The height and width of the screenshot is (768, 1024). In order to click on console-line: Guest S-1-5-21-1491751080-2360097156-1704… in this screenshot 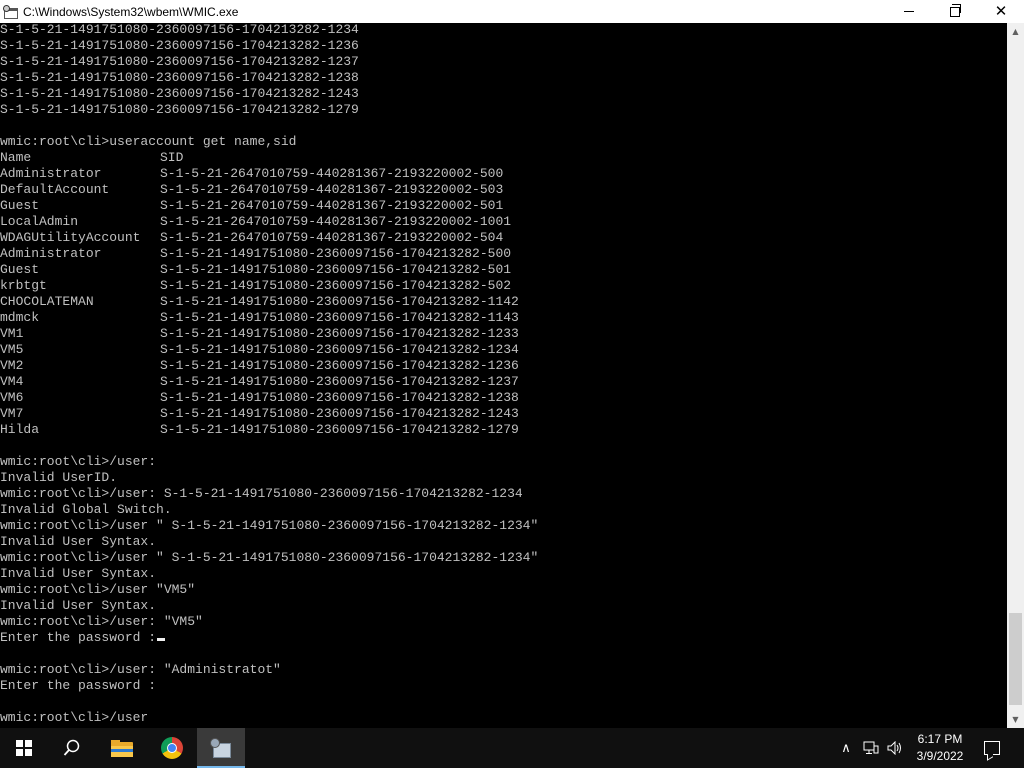, I will do `click(255, 270)`.